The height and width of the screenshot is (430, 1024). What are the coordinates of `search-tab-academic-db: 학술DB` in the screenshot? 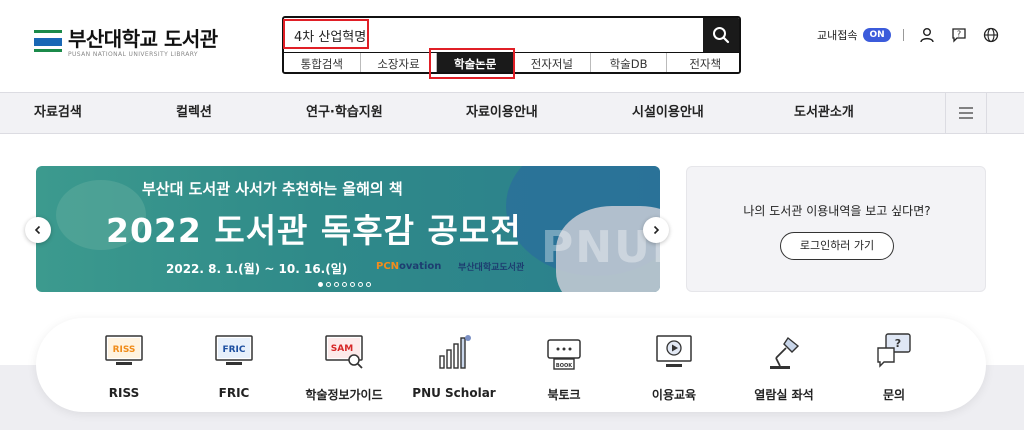 It's located at (629, 62).